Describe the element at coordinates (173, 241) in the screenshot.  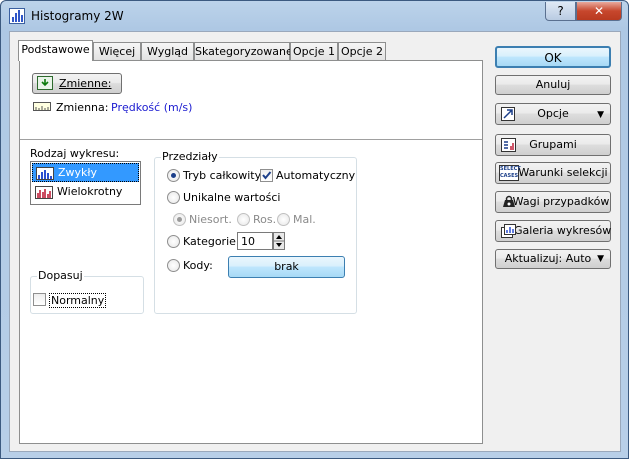
I see `categories-radio` at that location.